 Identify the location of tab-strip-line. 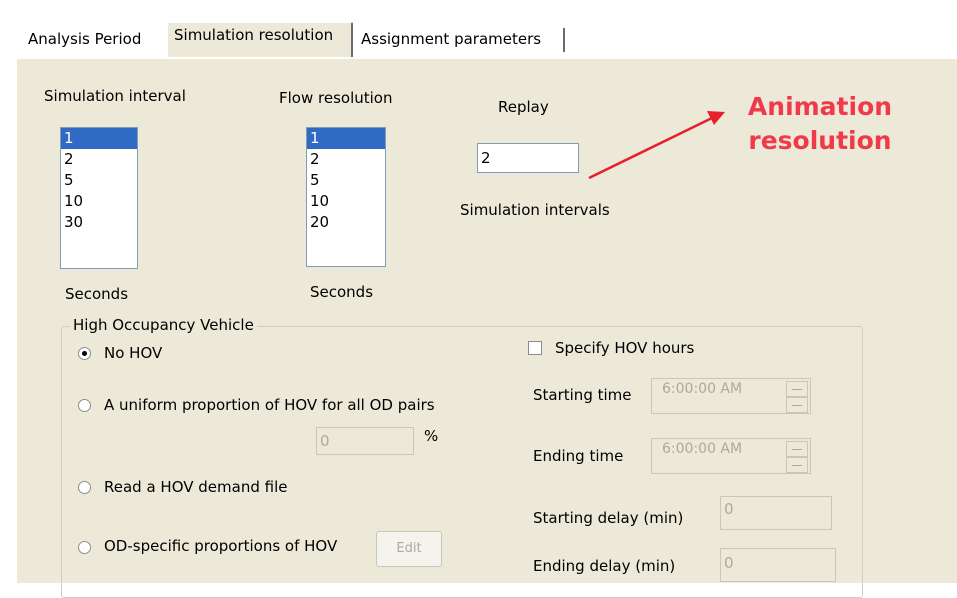
(486, 56).